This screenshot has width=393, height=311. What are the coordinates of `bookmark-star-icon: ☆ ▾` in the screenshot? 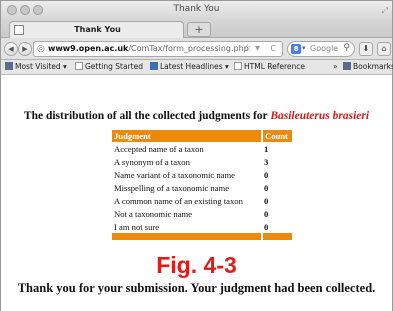 It's located at (251, 48).